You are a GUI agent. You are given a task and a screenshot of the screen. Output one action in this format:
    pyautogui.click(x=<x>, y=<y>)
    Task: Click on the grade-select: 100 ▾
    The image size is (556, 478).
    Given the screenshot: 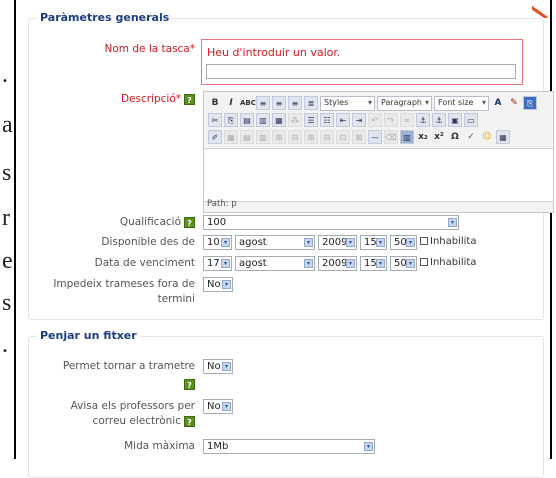 What is the action you would take?
    pyautogui.click(x=331, y=222)
    